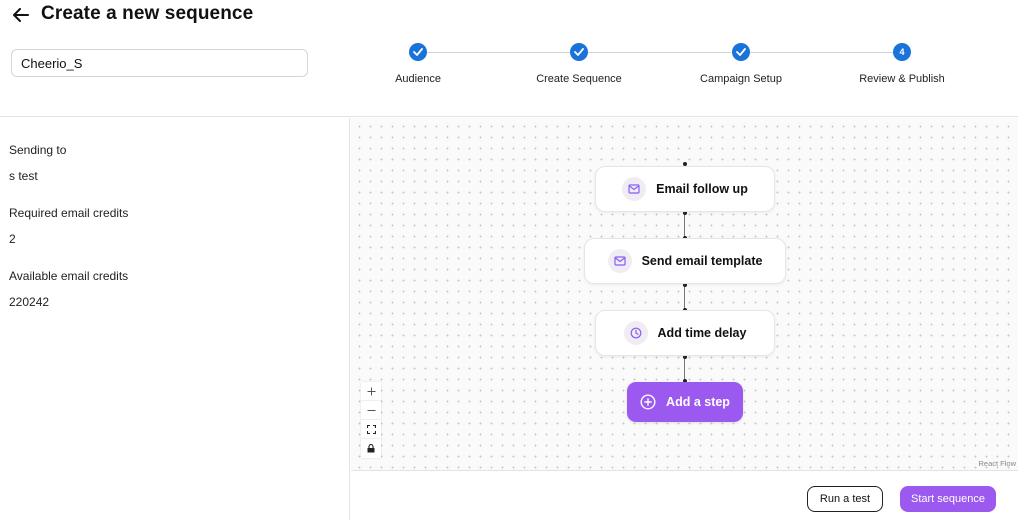 The height and width of the screenshot is (520, 1018). I want to click on add-step-button: Add a step, so click(685, 402).